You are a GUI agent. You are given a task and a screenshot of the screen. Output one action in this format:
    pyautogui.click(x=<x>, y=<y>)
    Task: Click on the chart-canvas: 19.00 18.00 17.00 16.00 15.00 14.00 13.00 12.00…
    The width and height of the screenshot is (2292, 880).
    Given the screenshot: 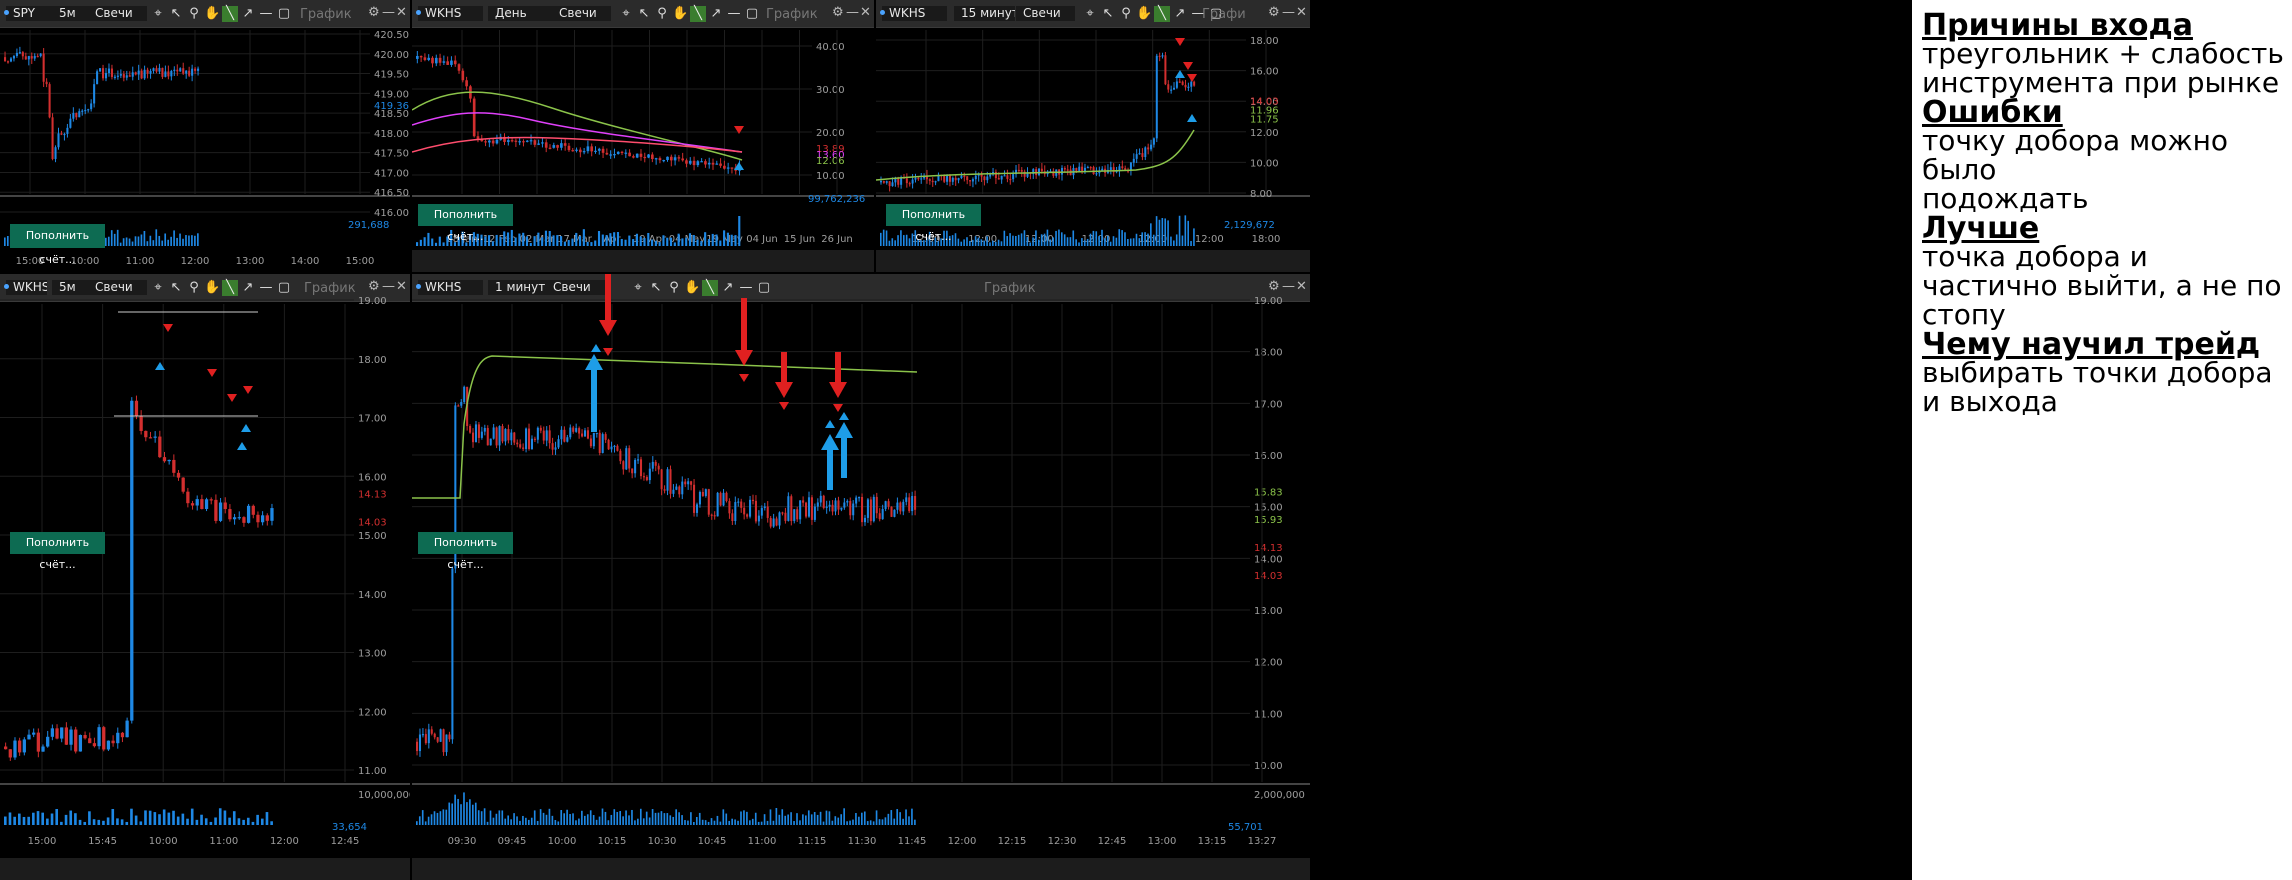 What is the action you would take?
    pyautogui.click(x=205, y=577)
    